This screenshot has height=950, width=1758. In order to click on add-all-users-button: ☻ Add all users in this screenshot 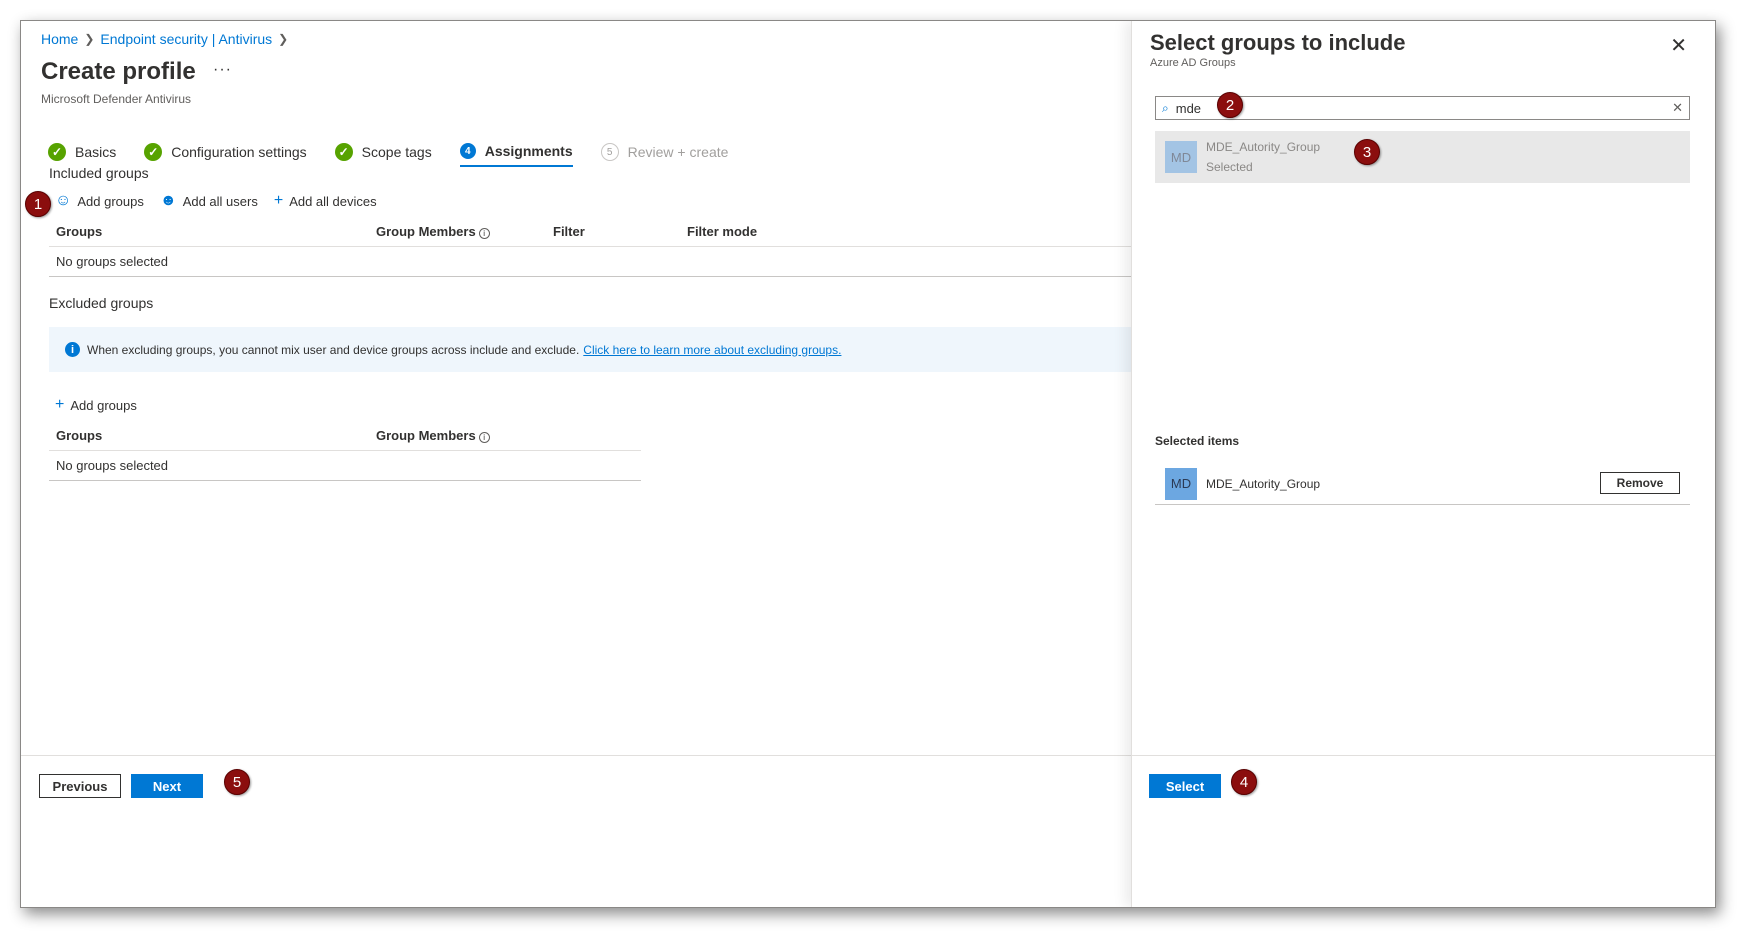, I will do `click(209, 201)`.